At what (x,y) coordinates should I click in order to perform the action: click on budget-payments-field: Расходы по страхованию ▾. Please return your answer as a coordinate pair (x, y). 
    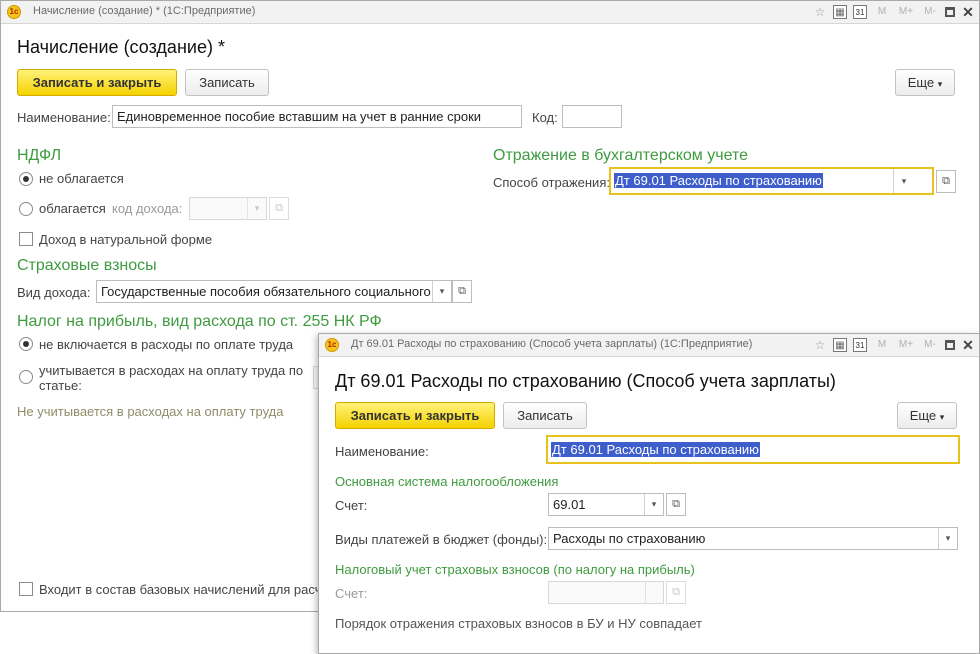
    Looking at the image, I should click on (753, 538).